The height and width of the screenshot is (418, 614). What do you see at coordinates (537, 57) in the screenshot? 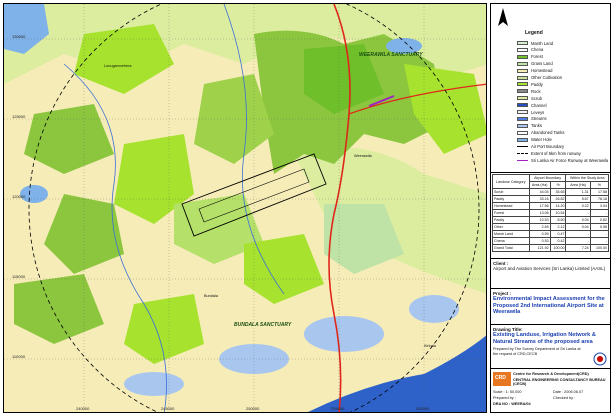
I see `legend-label: Forest` at bounding box center [537, 57].